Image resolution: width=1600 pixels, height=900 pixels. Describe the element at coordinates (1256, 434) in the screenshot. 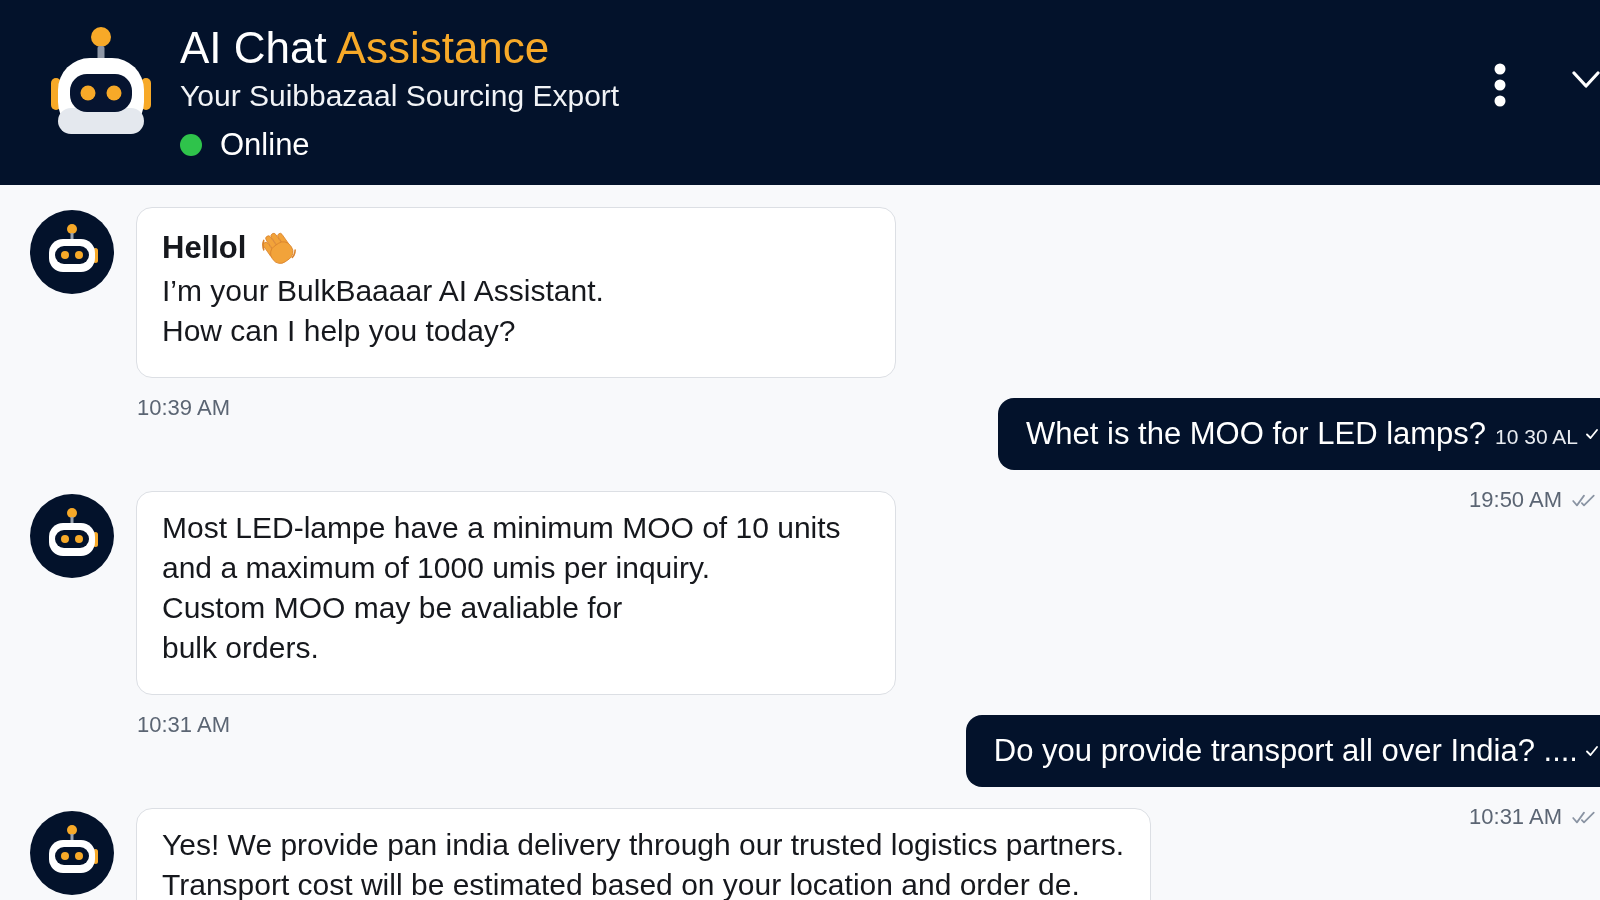

I see `message-text: Whet is the MOO for LED lamps?` at that location.